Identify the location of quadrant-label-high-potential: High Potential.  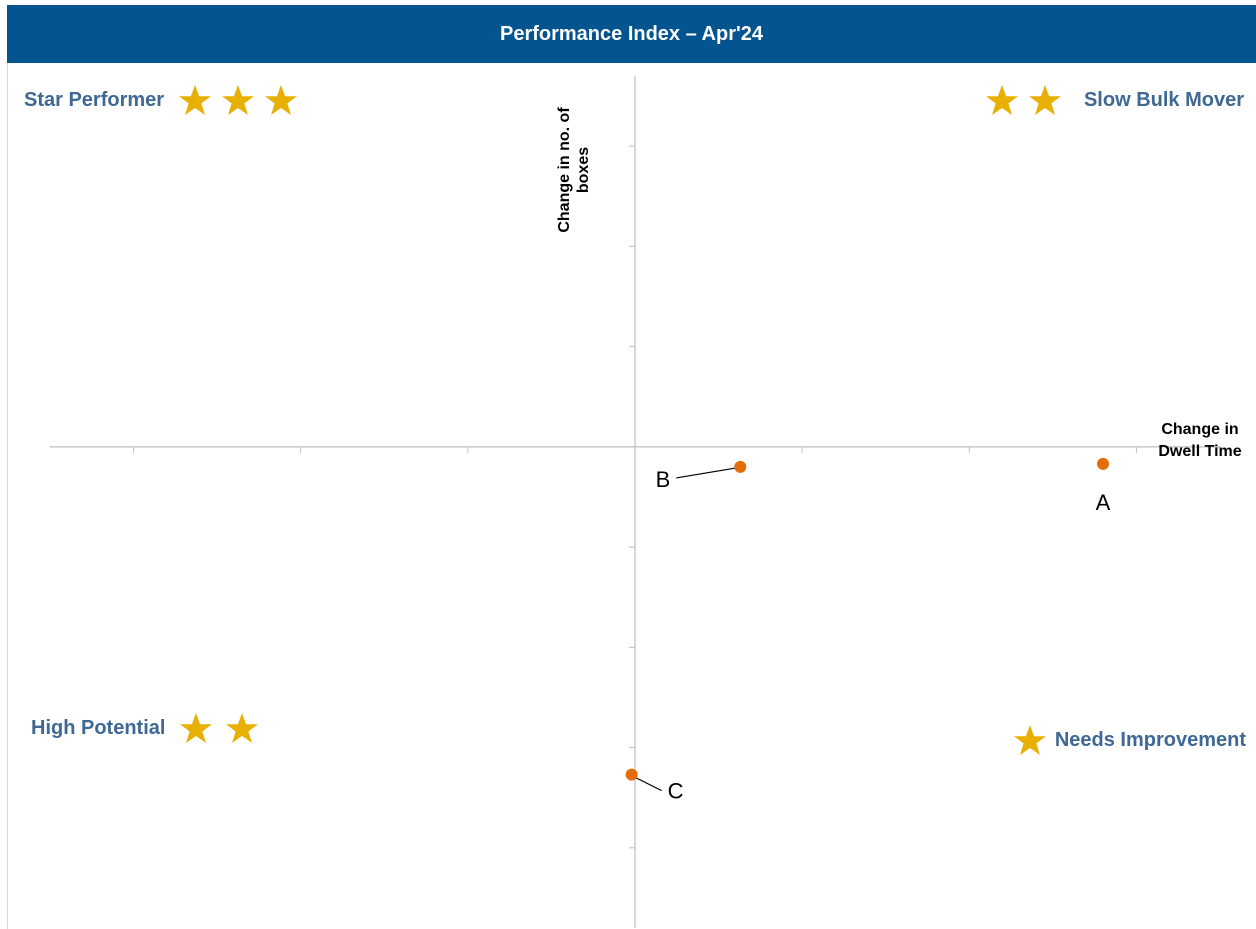
(98, 727).